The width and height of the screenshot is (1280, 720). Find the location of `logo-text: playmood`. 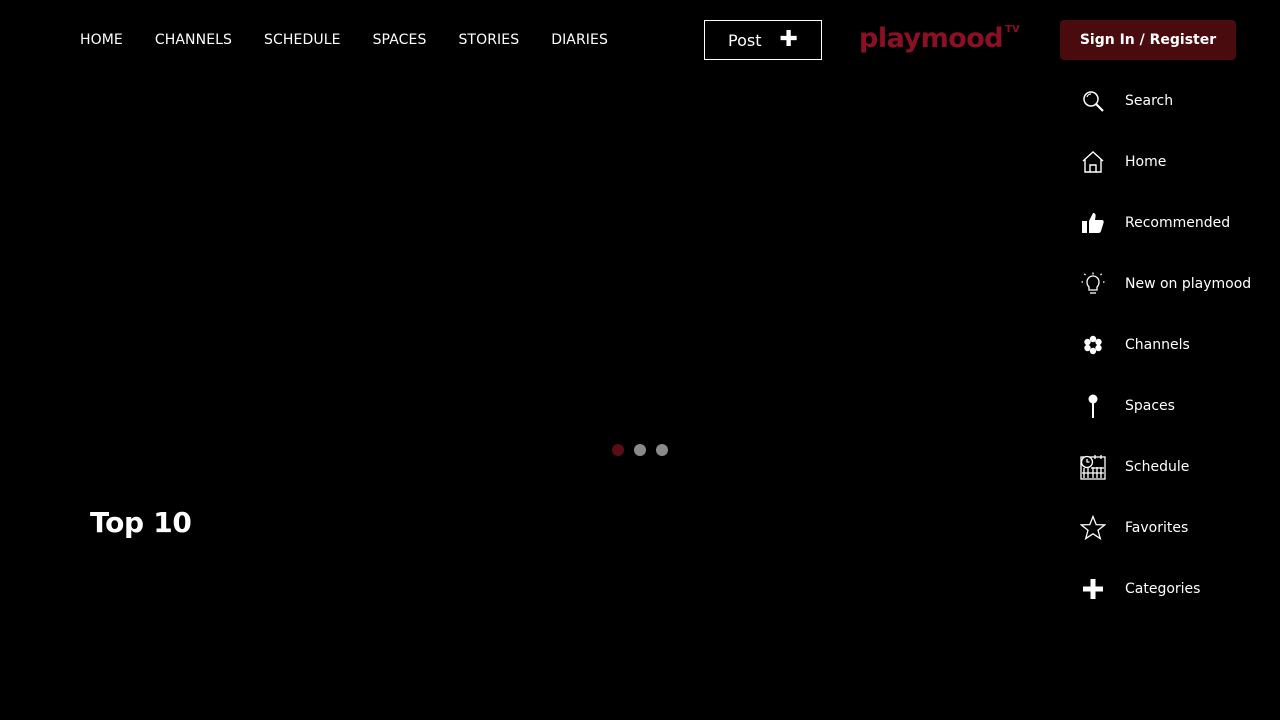

logo-text: playmood is located at coordinates (931, 38).